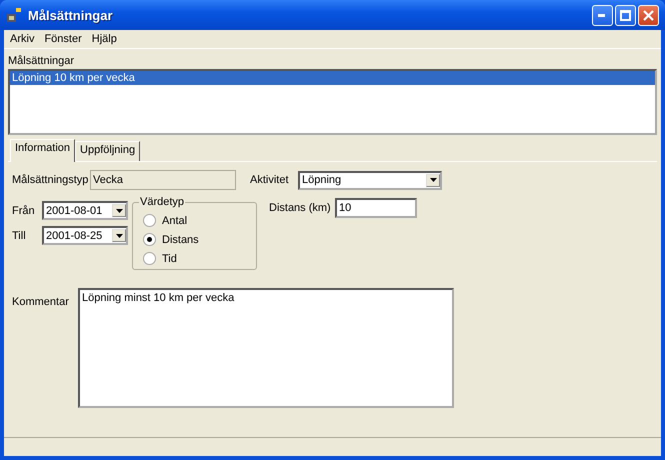 The image size is (665, 460). What do you see at coordinates (104, 39) in the screenshot?
I see `menu-item: Hjälp` at bounding box center [104, 39].